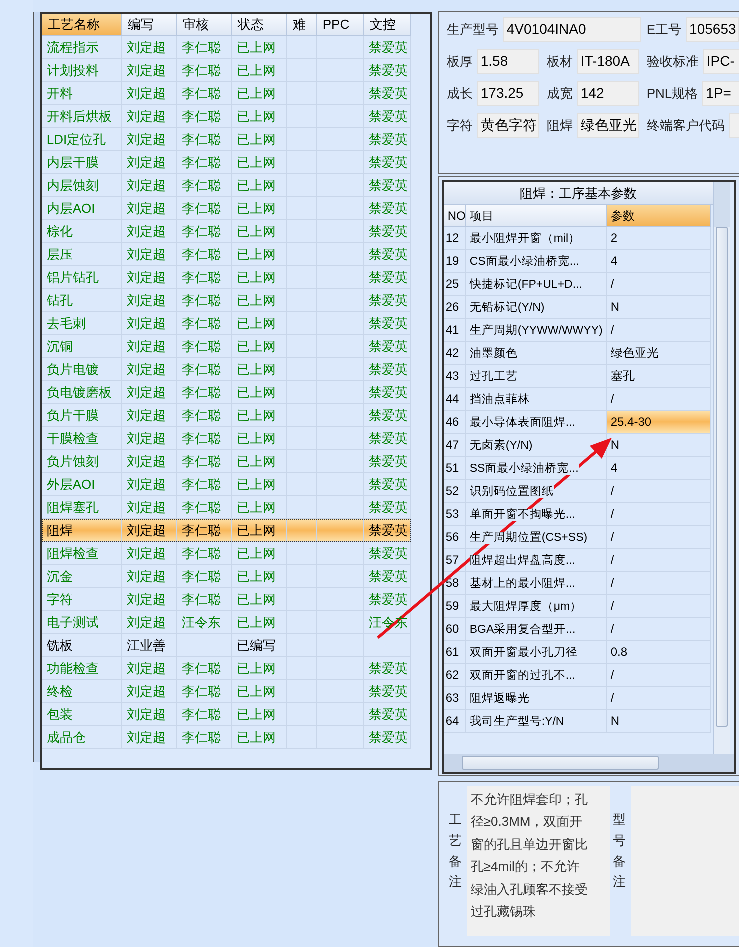  I want to click on grid-row: 层压 刘定超 李仁聪 已上网 禁爱英, so click(226, 254).